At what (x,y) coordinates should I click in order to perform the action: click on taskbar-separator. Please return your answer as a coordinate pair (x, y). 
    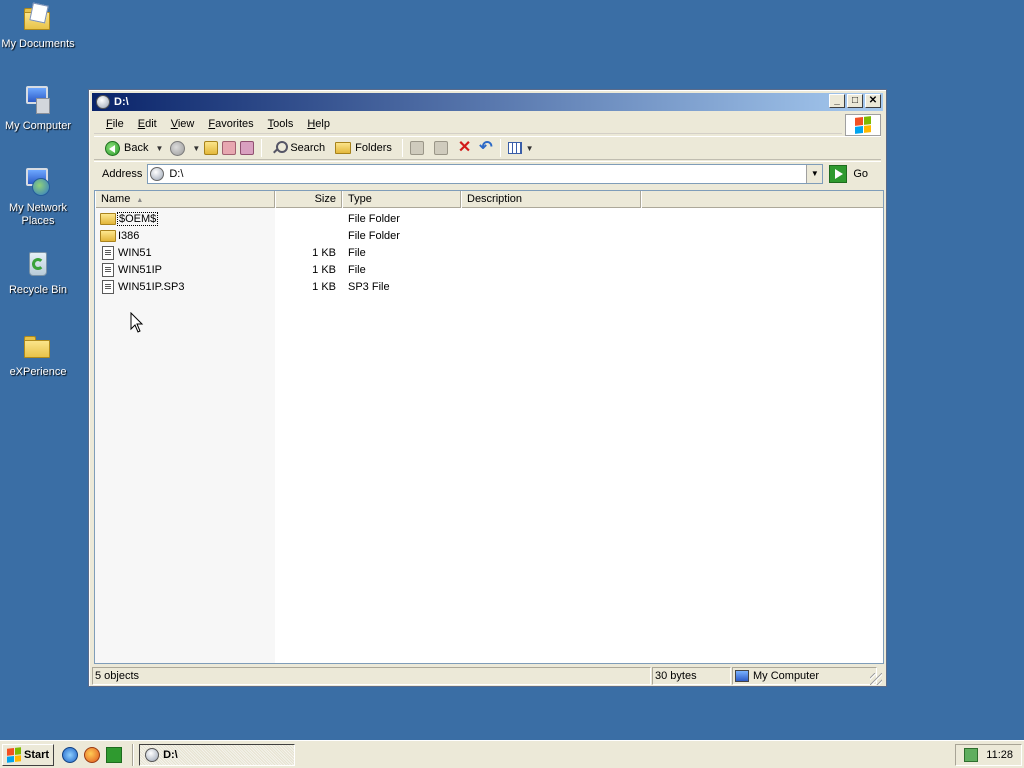
    Looking at the image, I should click on (133, 754).